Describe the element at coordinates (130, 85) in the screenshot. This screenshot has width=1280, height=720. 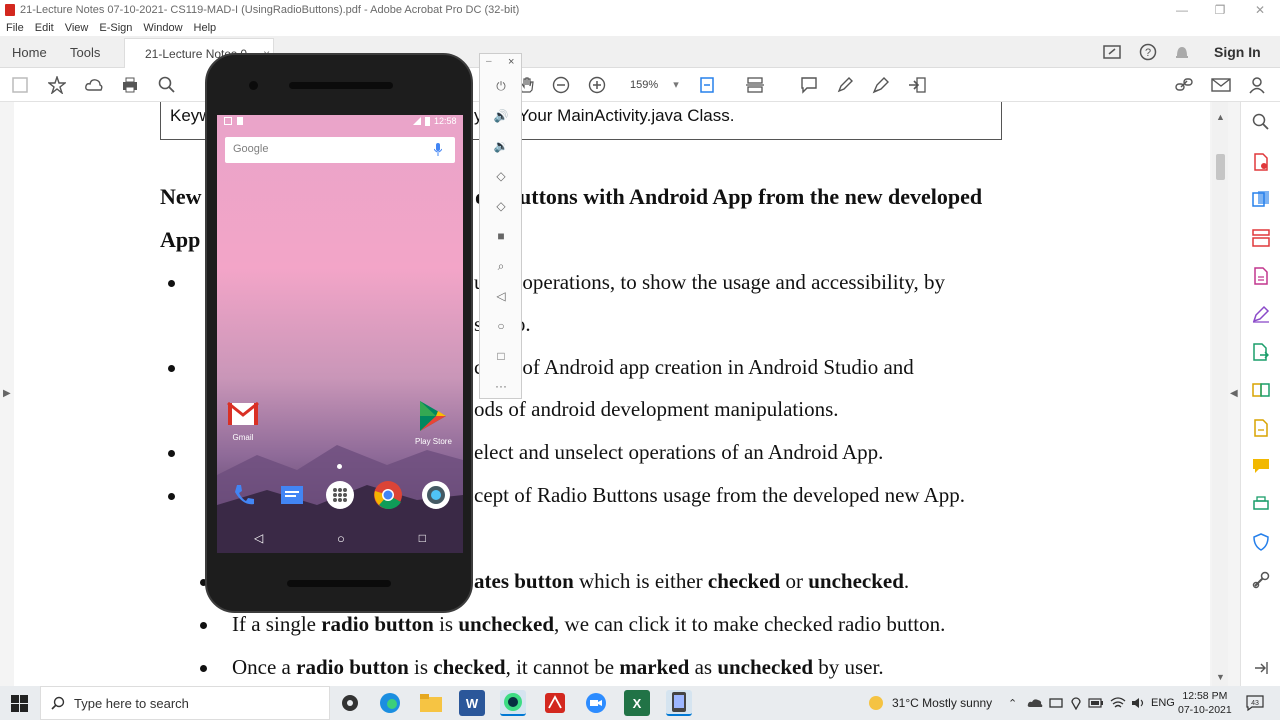
I see `print-icon` at that location.